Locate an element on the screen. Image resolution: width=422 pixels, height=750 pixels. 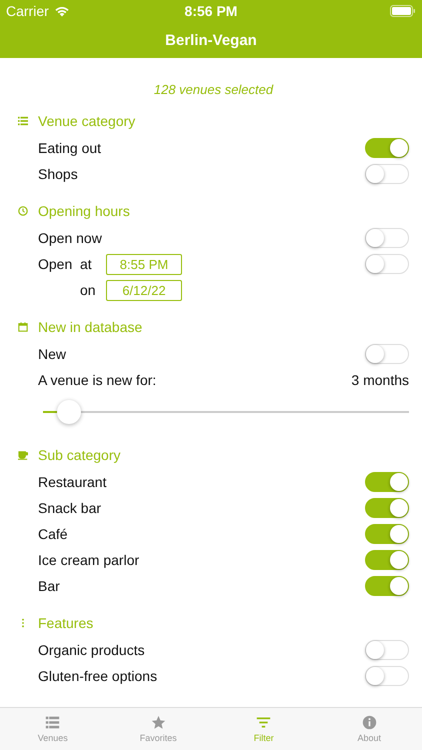
slider-thumb is located at coordinates (68, 412).